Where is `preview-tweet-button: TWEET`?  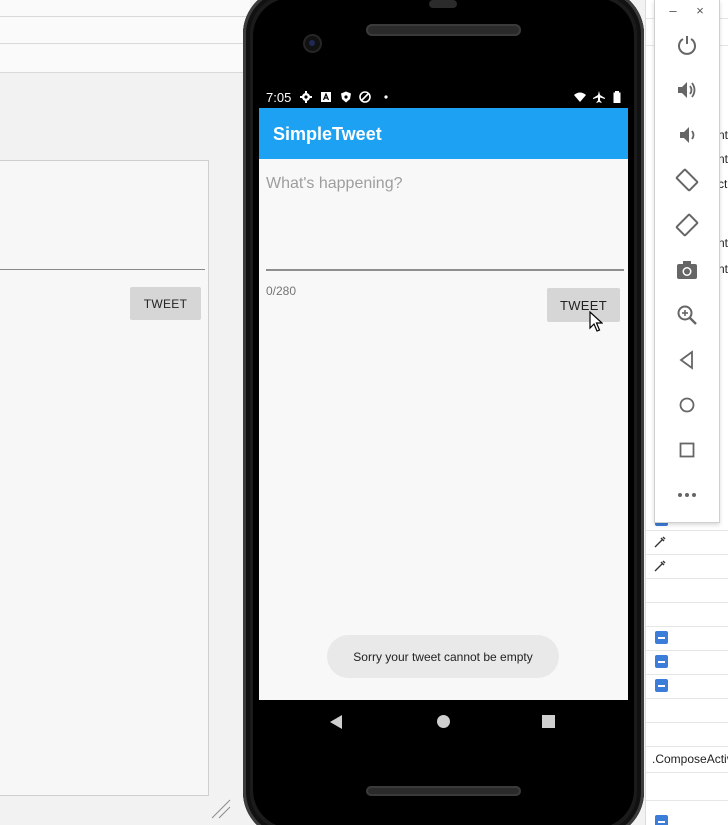 preview-tweet-button: TWEET is located at coordinates (165, 303).